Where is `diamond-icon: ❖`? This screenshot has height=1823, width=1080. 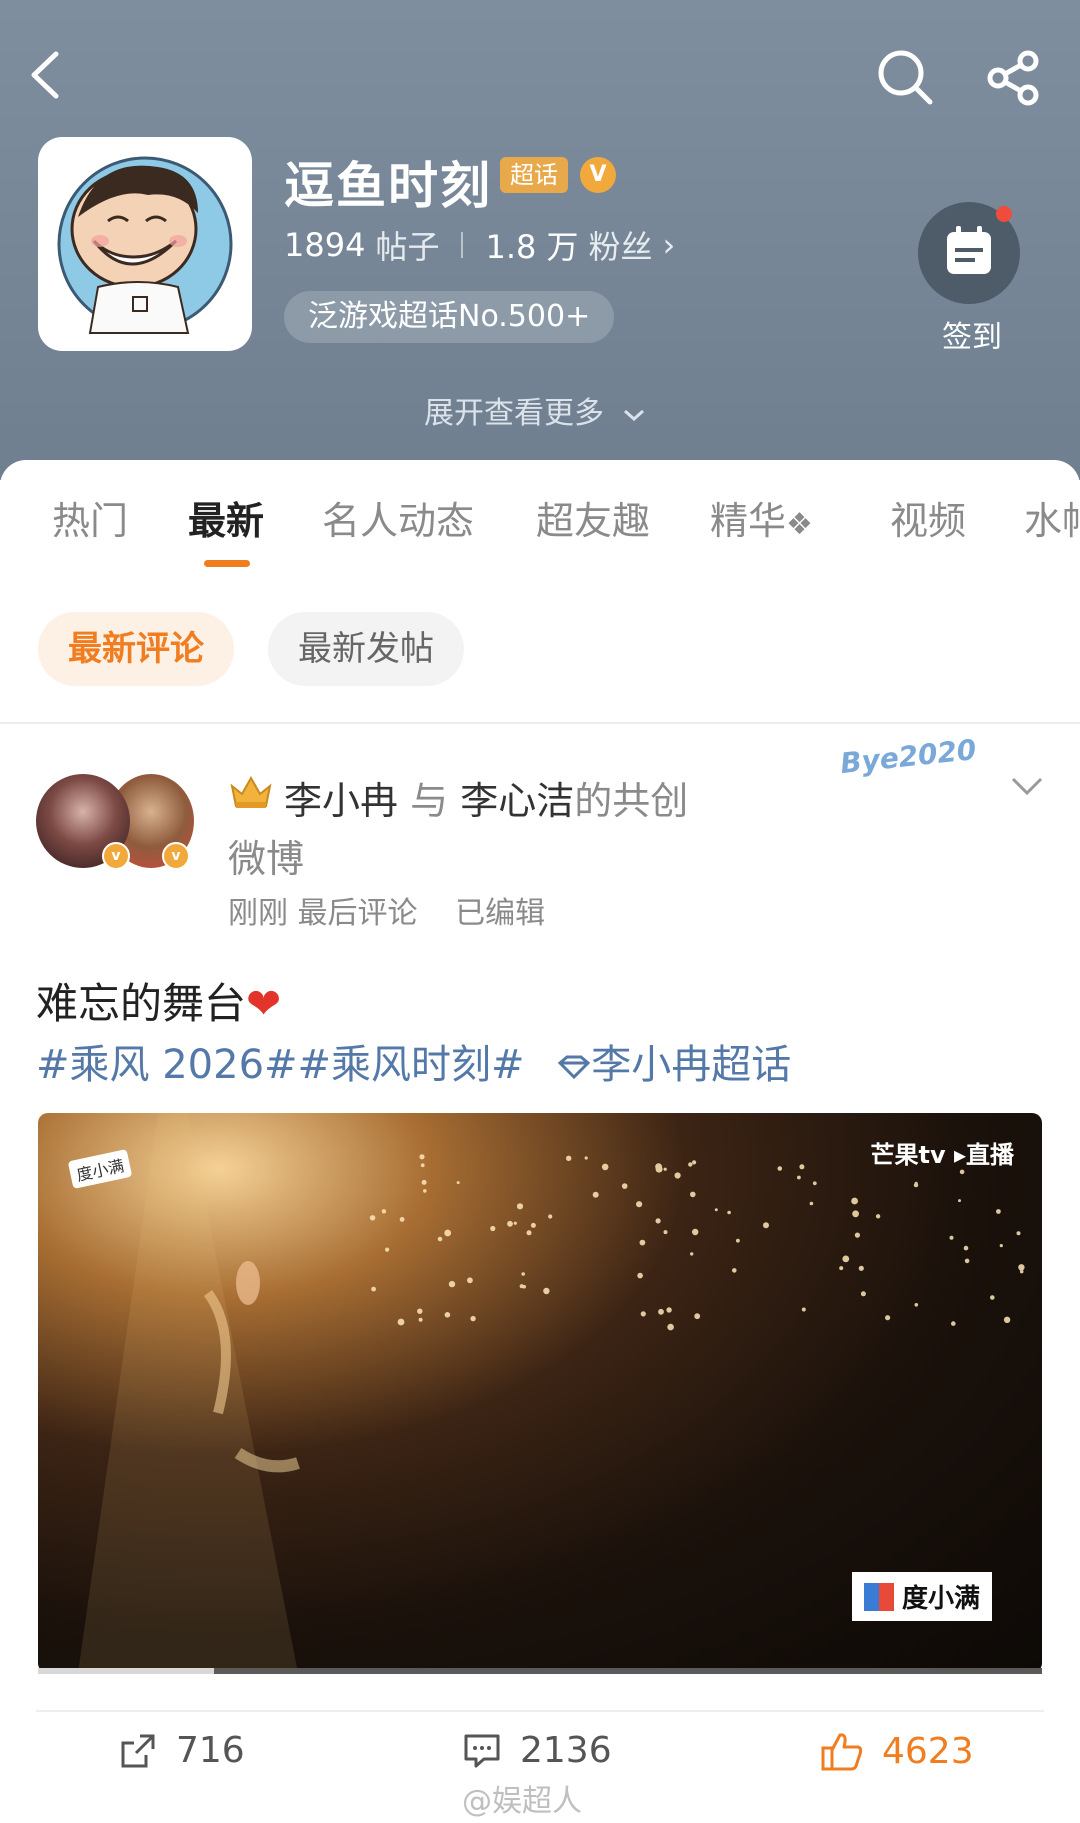
diamond-icon: ❖ is located at coordinates (799, 524).